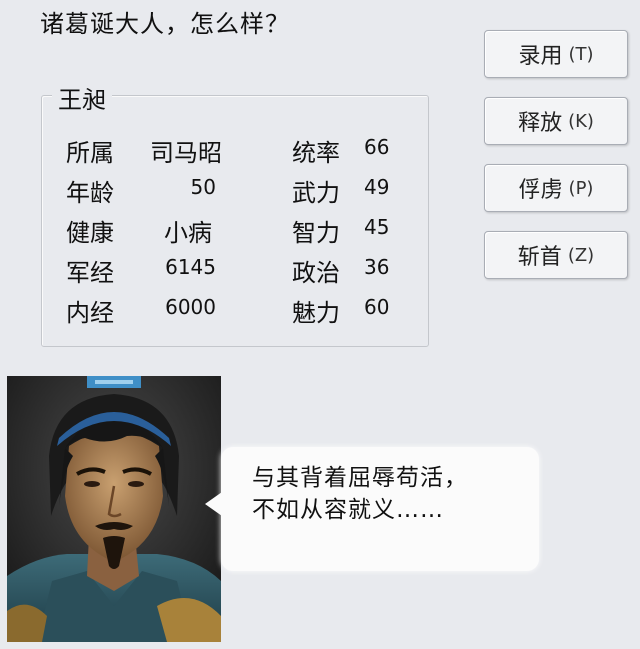  I want to click on recruit-hotkey: (T), so click(581, 54).